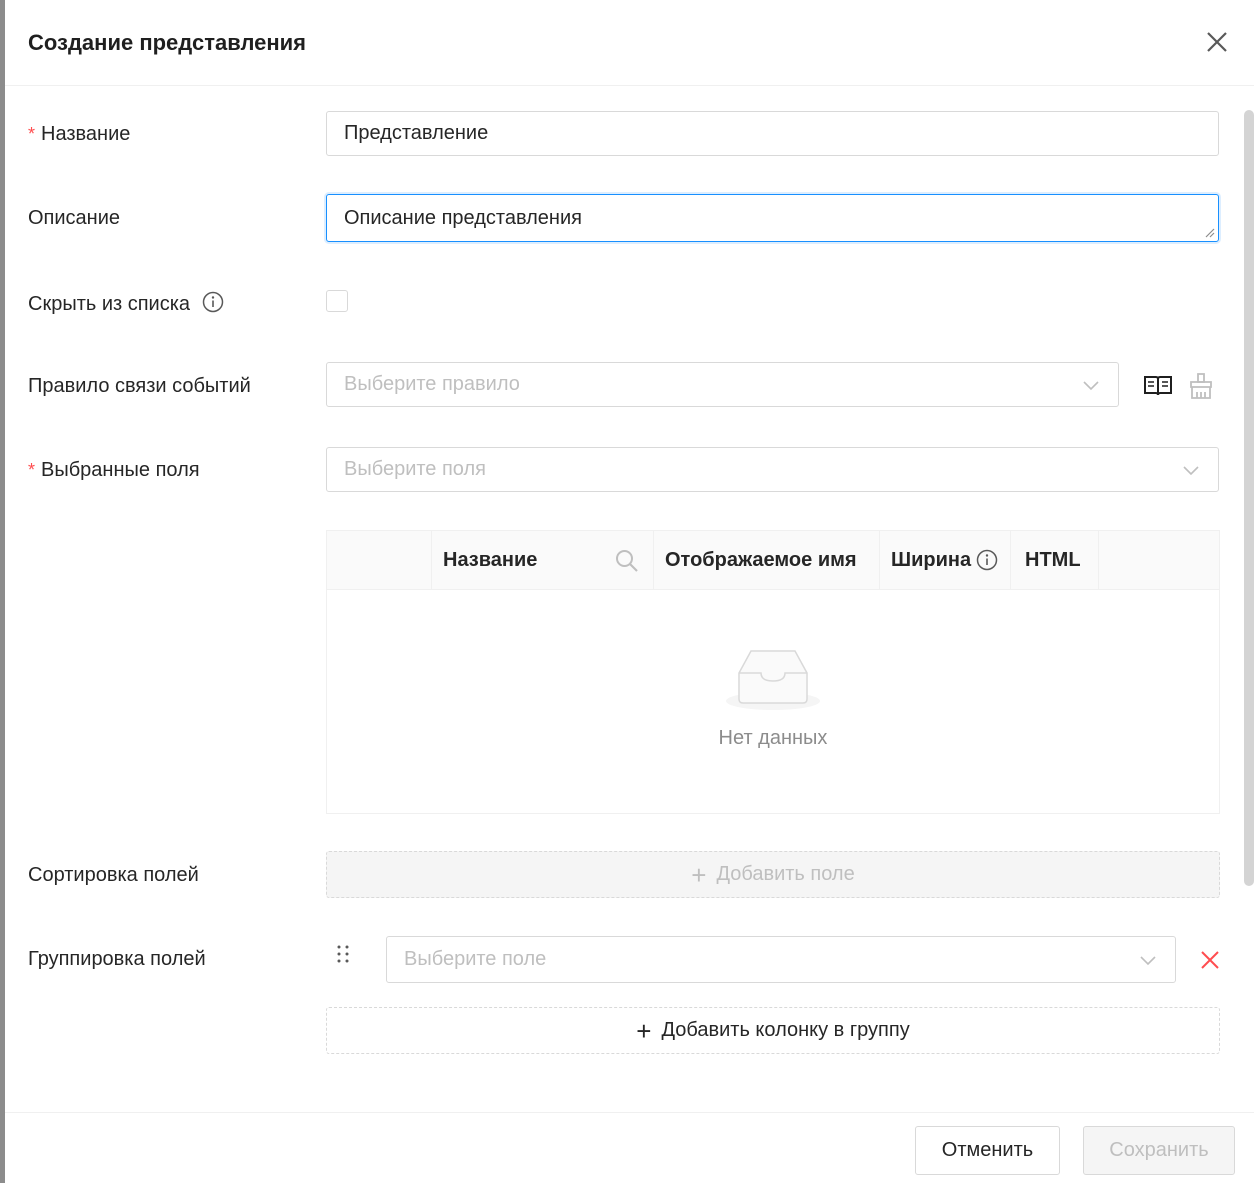 Image resolution: width=1254 pixels, height=1184 pixels. Describe the element at coordinates (1159, 1150) in the screenshot. I see `save-button: Сохранить` at that location.